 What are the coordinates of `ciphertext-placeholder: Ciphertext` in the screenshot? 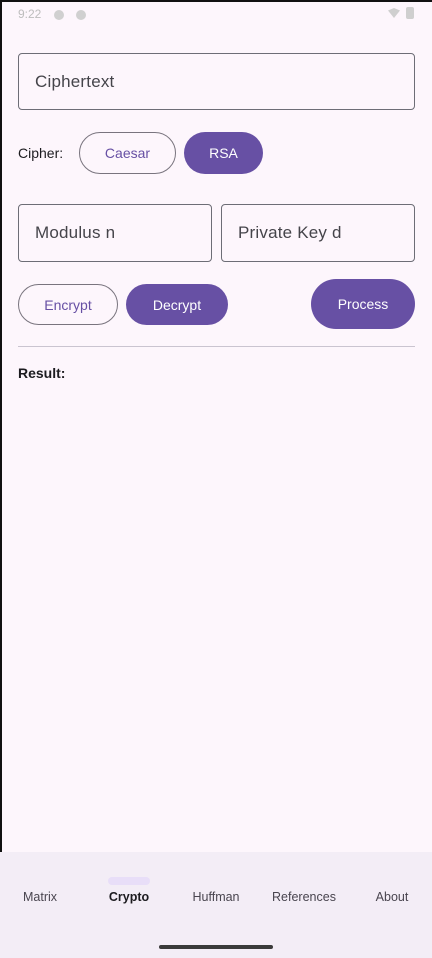 It's located at (75, 81).